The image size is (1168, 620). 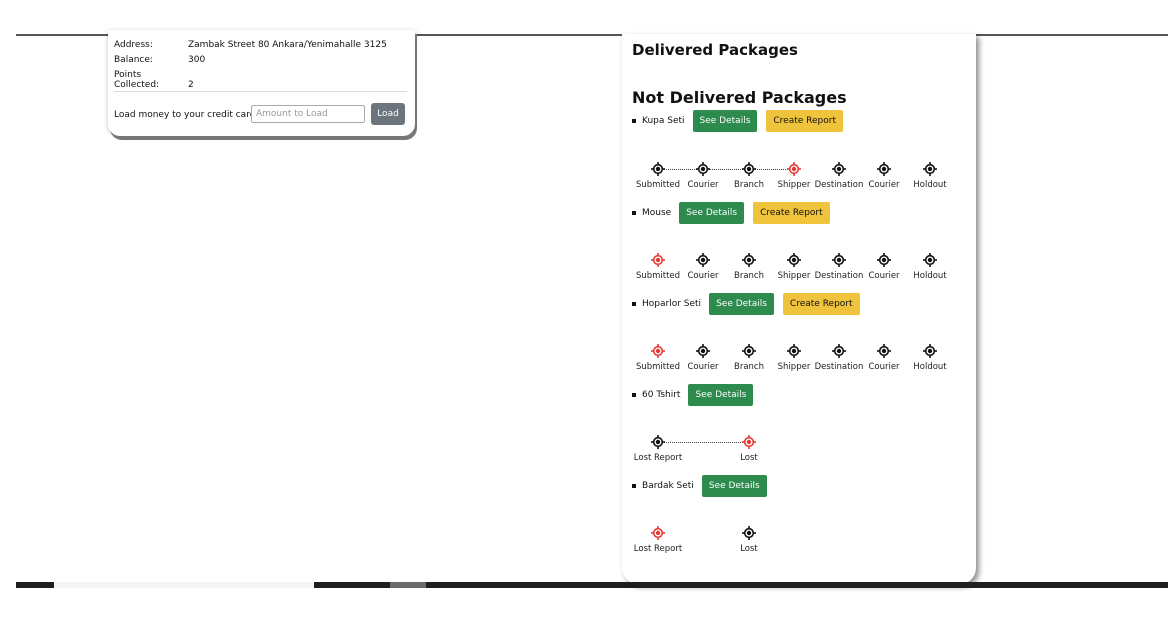 What do you see at coordinates (260, 91) in the screenshot?
I see `profile-divider` at bounding box center [260, 91].